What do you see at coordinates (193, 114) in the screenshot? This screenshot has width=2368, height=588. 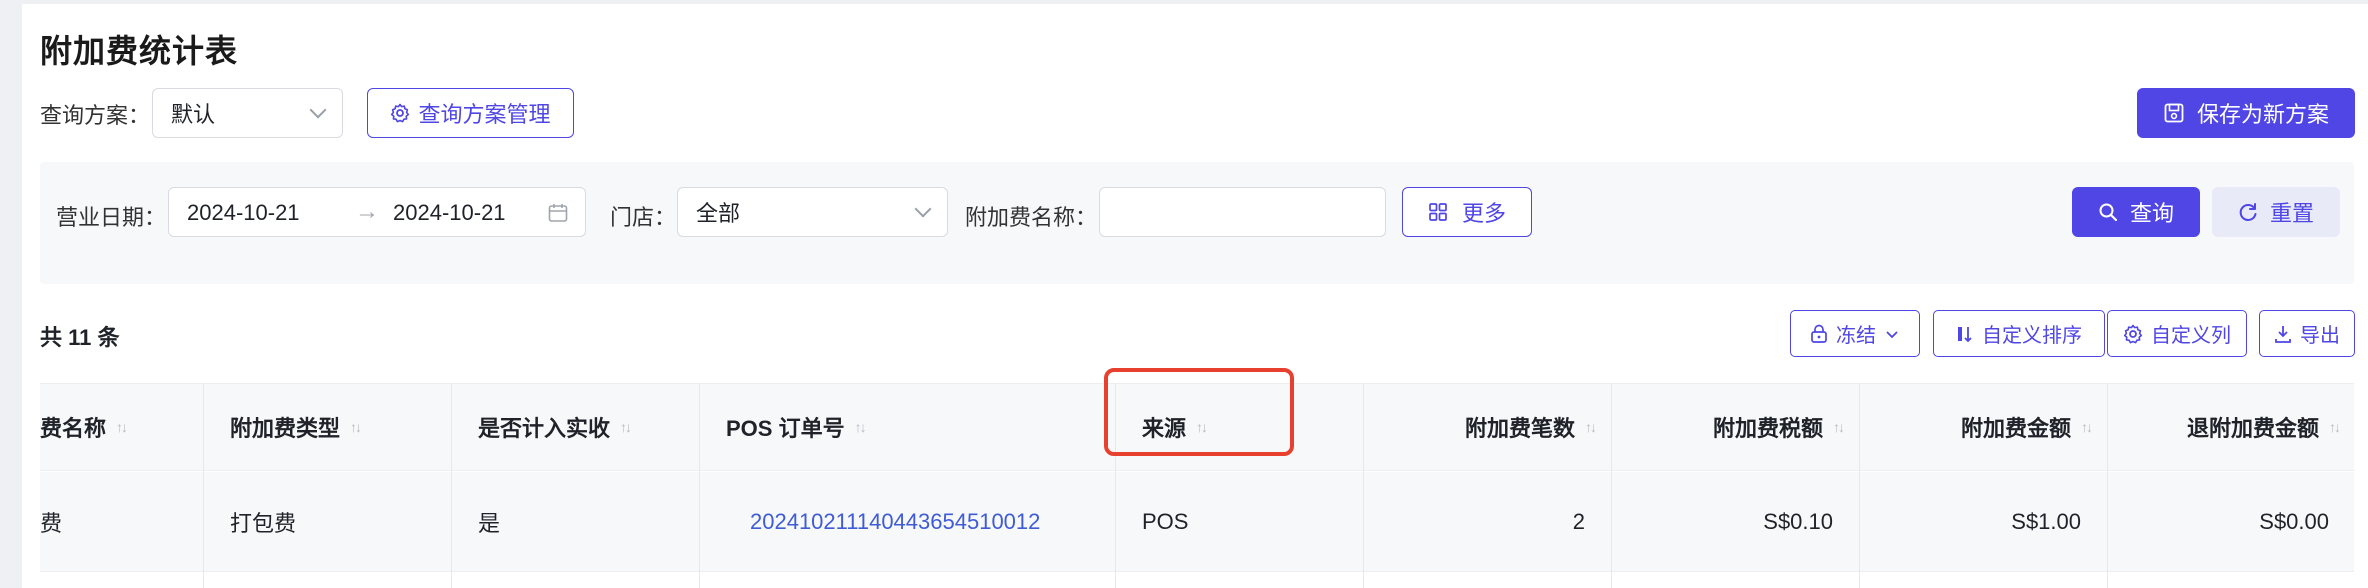 I see `scheme-select-value: 默认` at bounding box center [193, 114].